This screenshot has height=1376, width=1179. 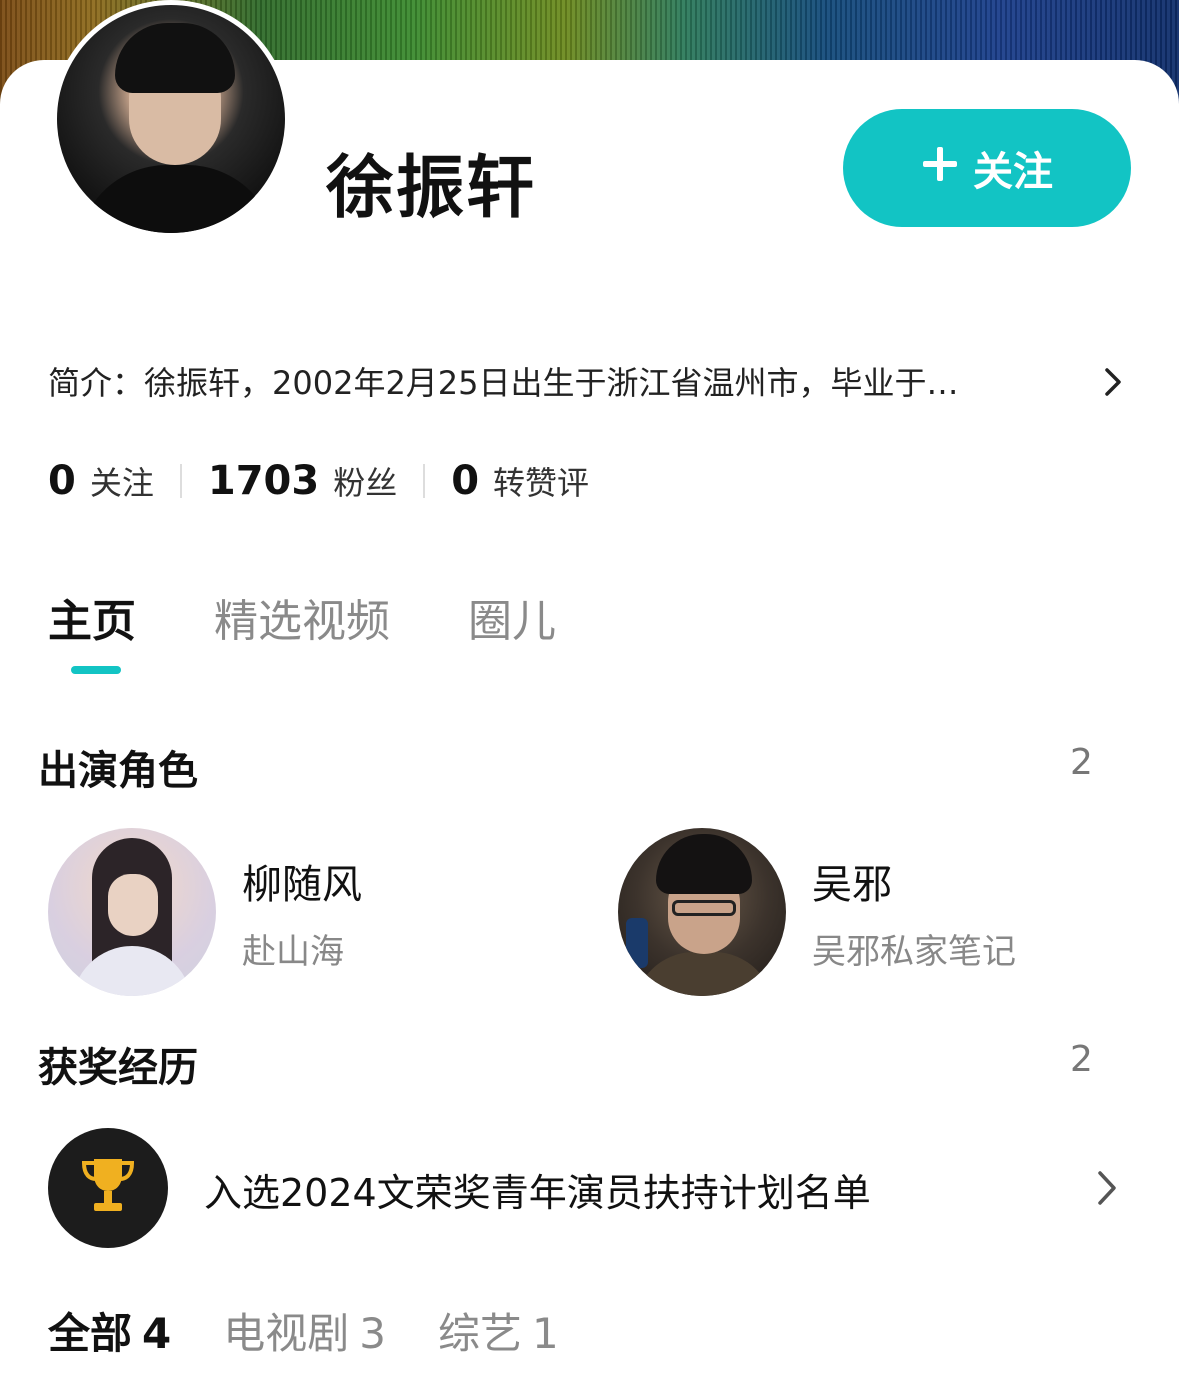 I want to click on stat-following-count: 0, so click(x=62, y=481).